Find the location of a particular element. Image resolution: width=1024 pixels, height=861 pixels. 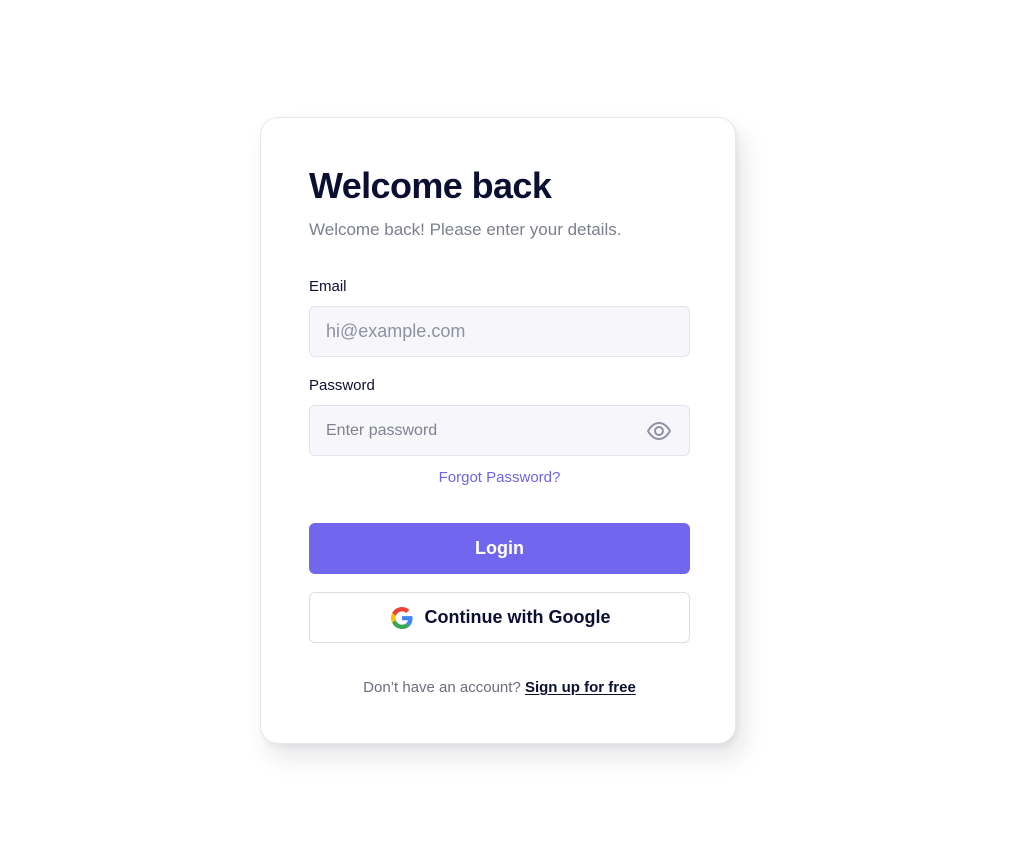

continue-with-google-button: Continue with Google is located at coordinates (499, 617).